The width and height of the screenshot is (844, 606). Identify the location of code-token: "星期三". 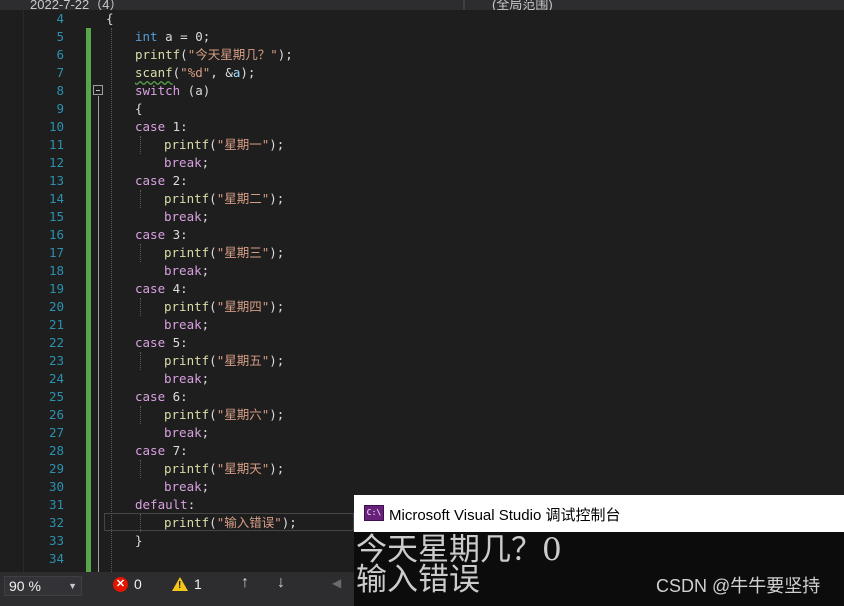
(243, 252).